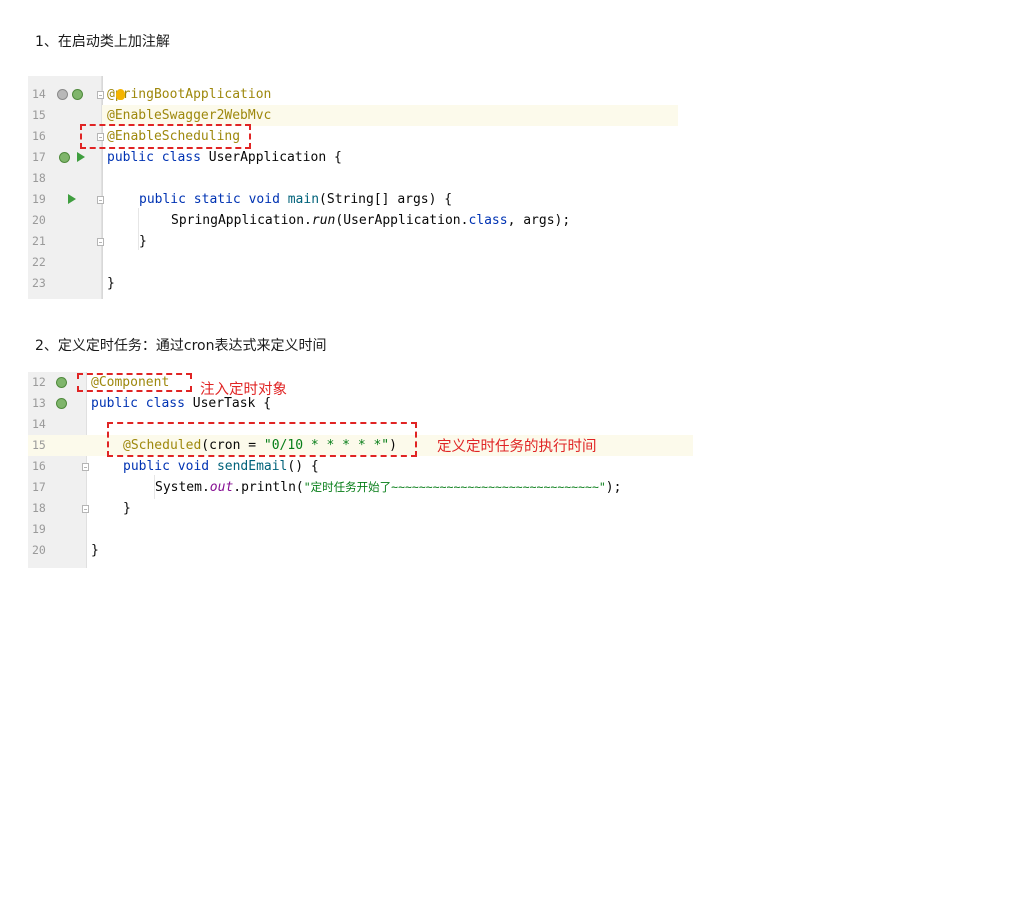 Image resolution: width=1024 pixels, height=912 pixels. What do you see at coordinates (224, 157) in the screenshot?
I see `class-declaration: public class UserApplication {` at bounding box center [224, 157].